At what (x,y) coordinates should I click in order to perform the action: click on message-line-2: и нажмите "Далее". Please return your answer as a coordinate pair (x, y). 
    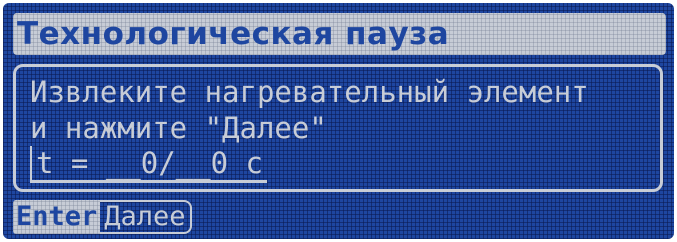
    Looking at the image, I should click on (178, 128).